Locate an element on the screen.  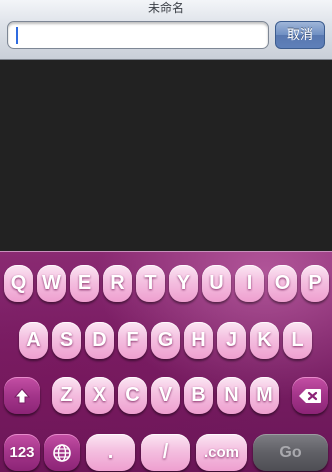
shift-icon is located at coordinates (22, 395).